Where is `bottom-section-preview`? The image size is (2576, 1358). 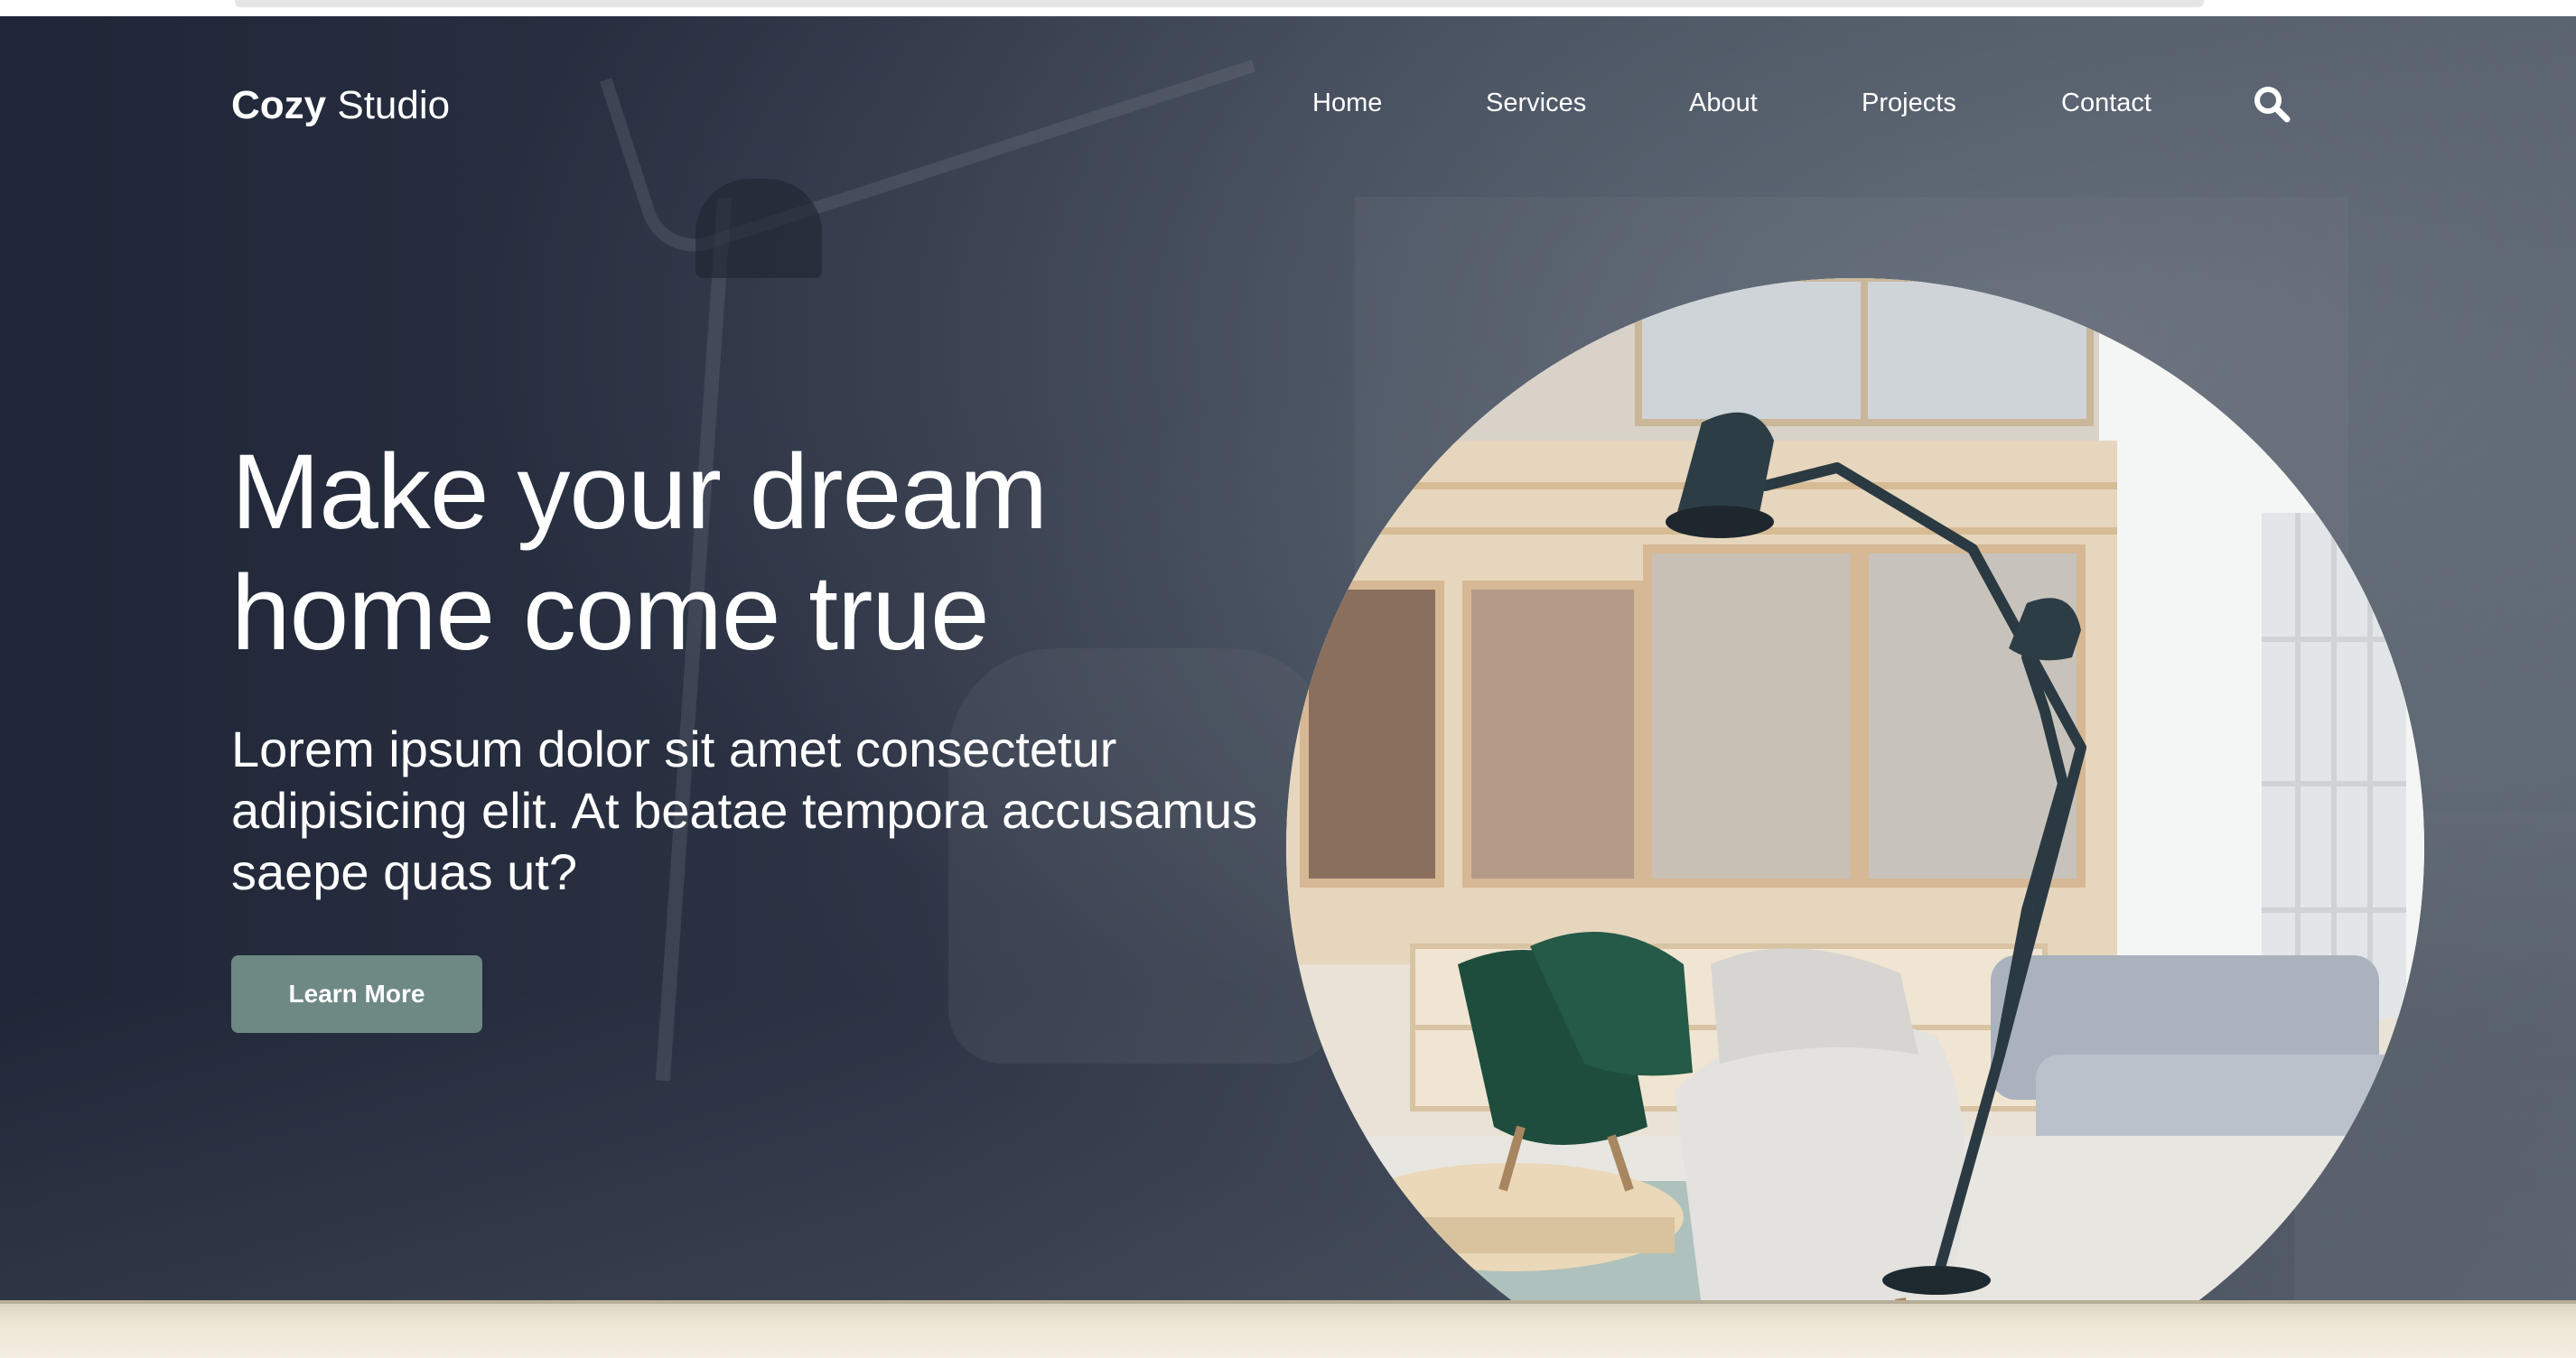 bottom-section-preview is located at coordinates (1288, 1329).